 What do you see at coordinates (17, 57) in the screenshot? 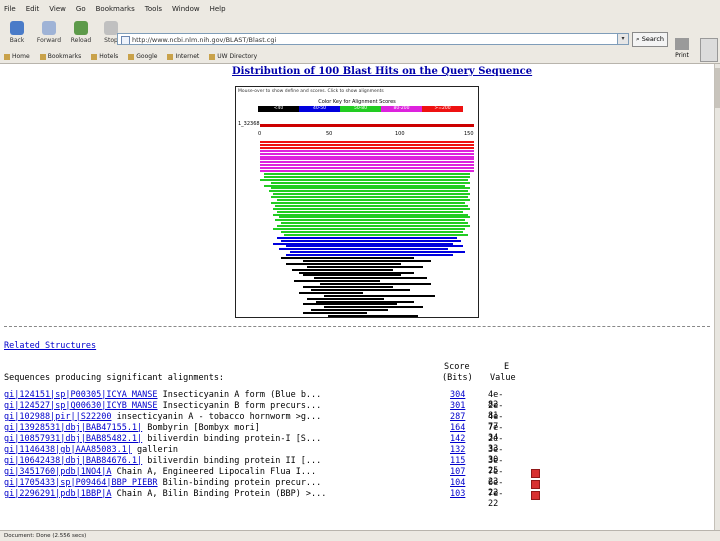
I see `bookmark-home: Home` at bounding box center [17, 57].